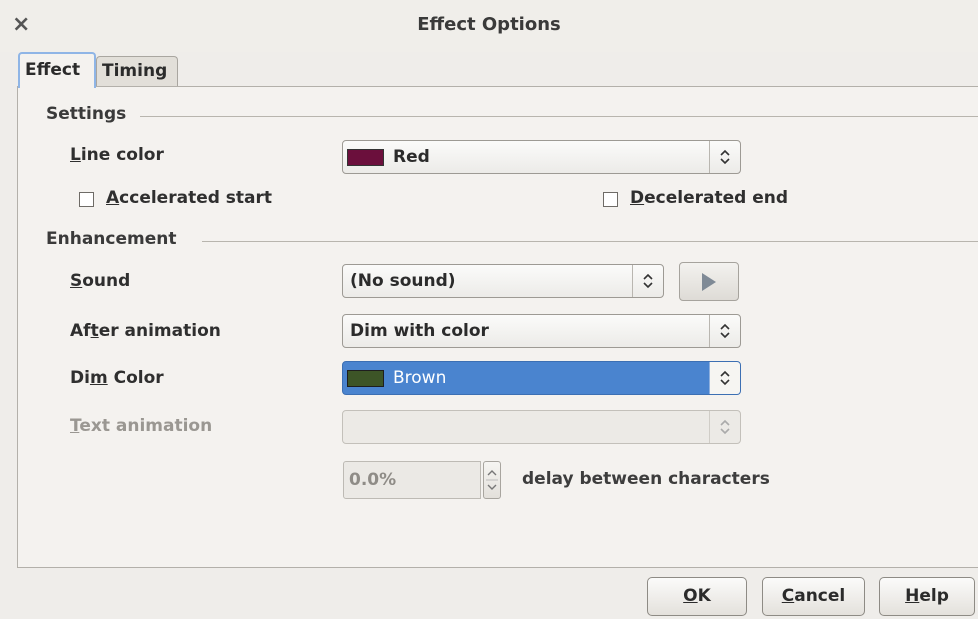  I want to click on enhancement-separator, so click(590, 241).